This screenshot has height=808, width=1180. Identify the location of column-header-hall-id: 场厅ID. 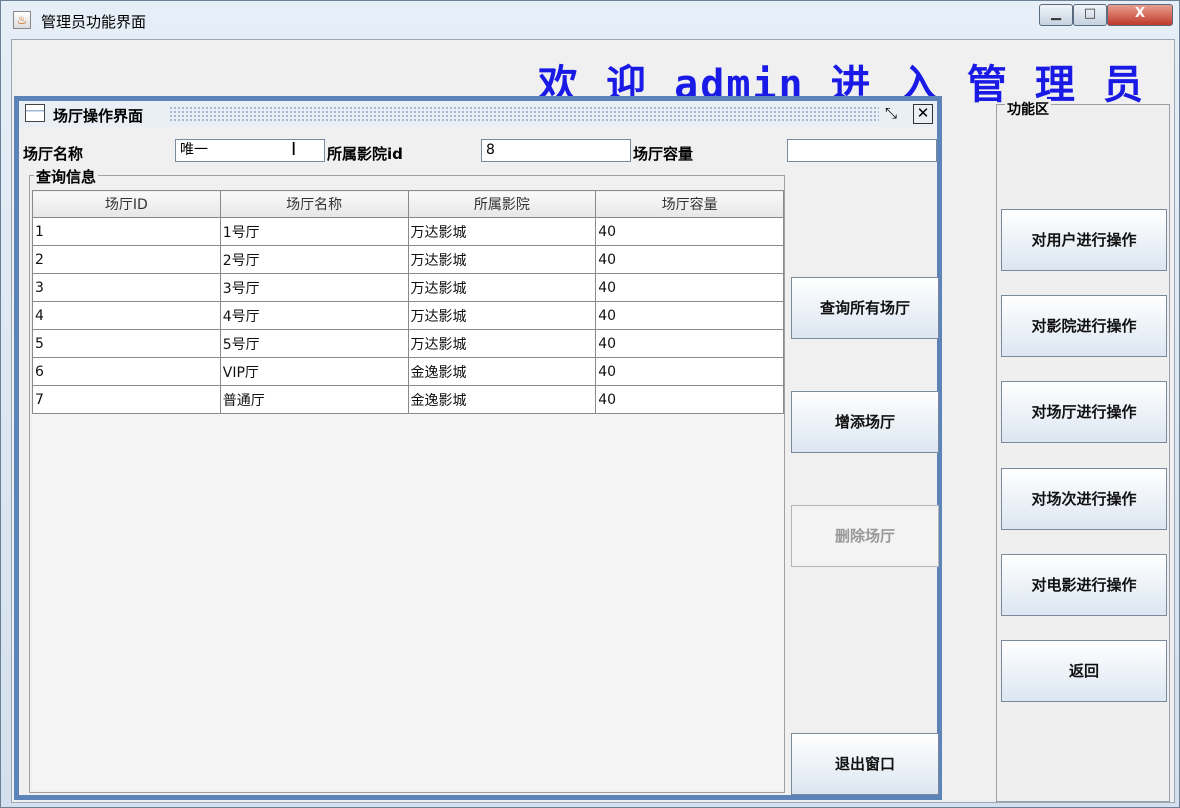
(126, 204).